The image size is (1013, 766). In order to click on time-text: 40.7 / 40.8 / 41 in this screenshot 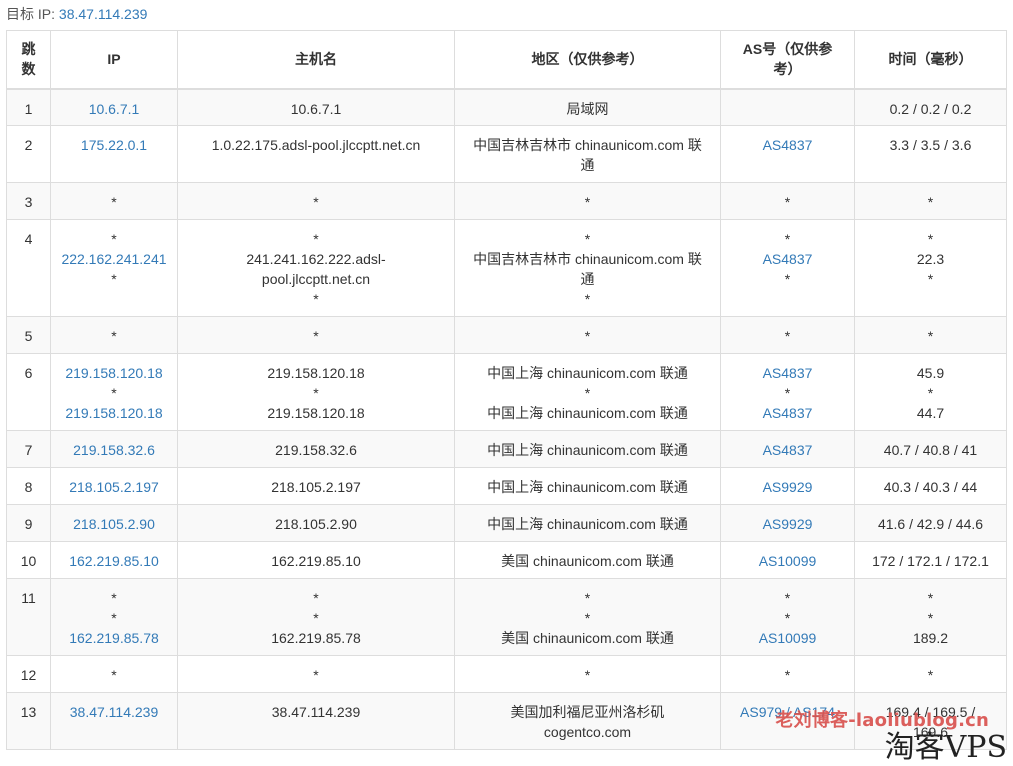, I will do `click(930, 450)`.